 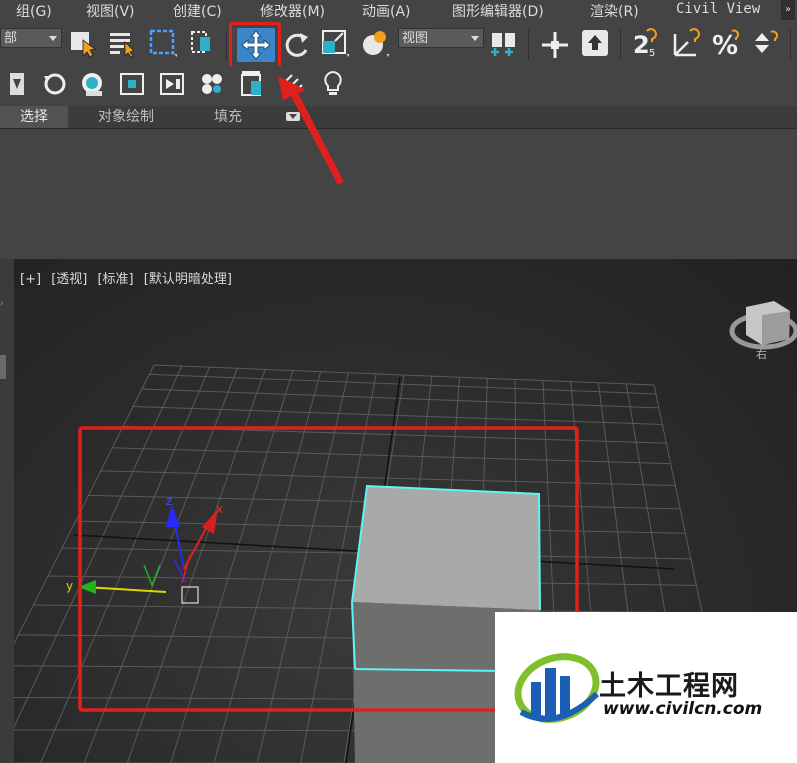 What do you see at coordinates (17, 84) in the screenshot?
I see `named-selection-sets-icon` at bounding box center [17, 84].